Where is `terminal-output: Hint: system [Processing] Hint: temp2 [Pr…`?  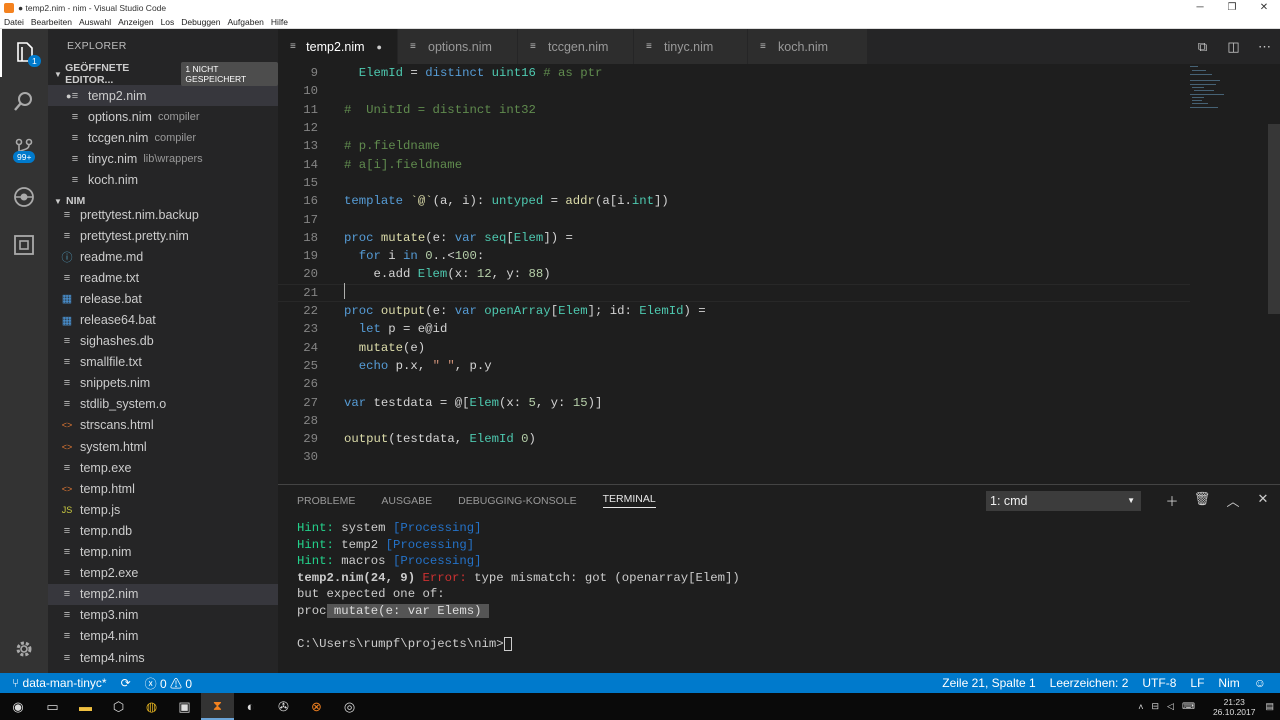
terminal-output: Hint: system [Processing] Hint: temp2 [Pr… is located at coordinates (518, 586).